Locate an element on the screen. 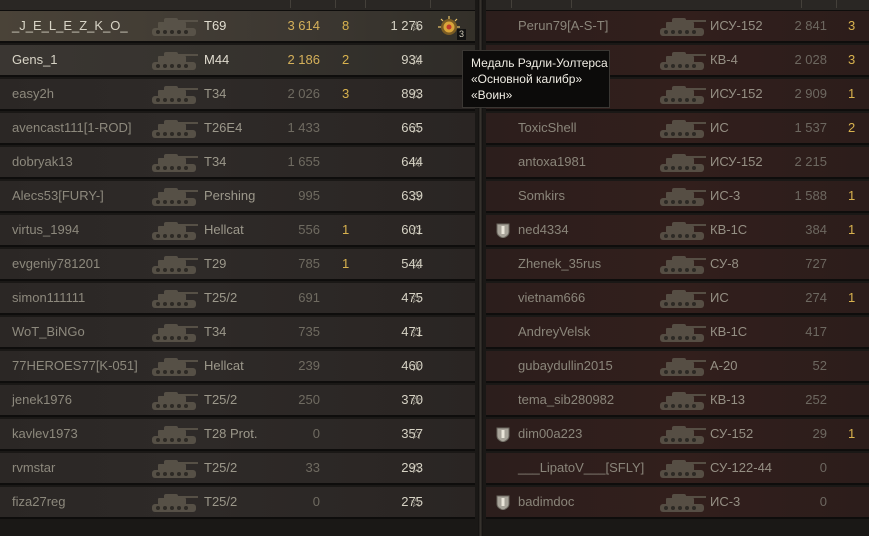  kills-value: 3 is located at coordinates (852, 25).